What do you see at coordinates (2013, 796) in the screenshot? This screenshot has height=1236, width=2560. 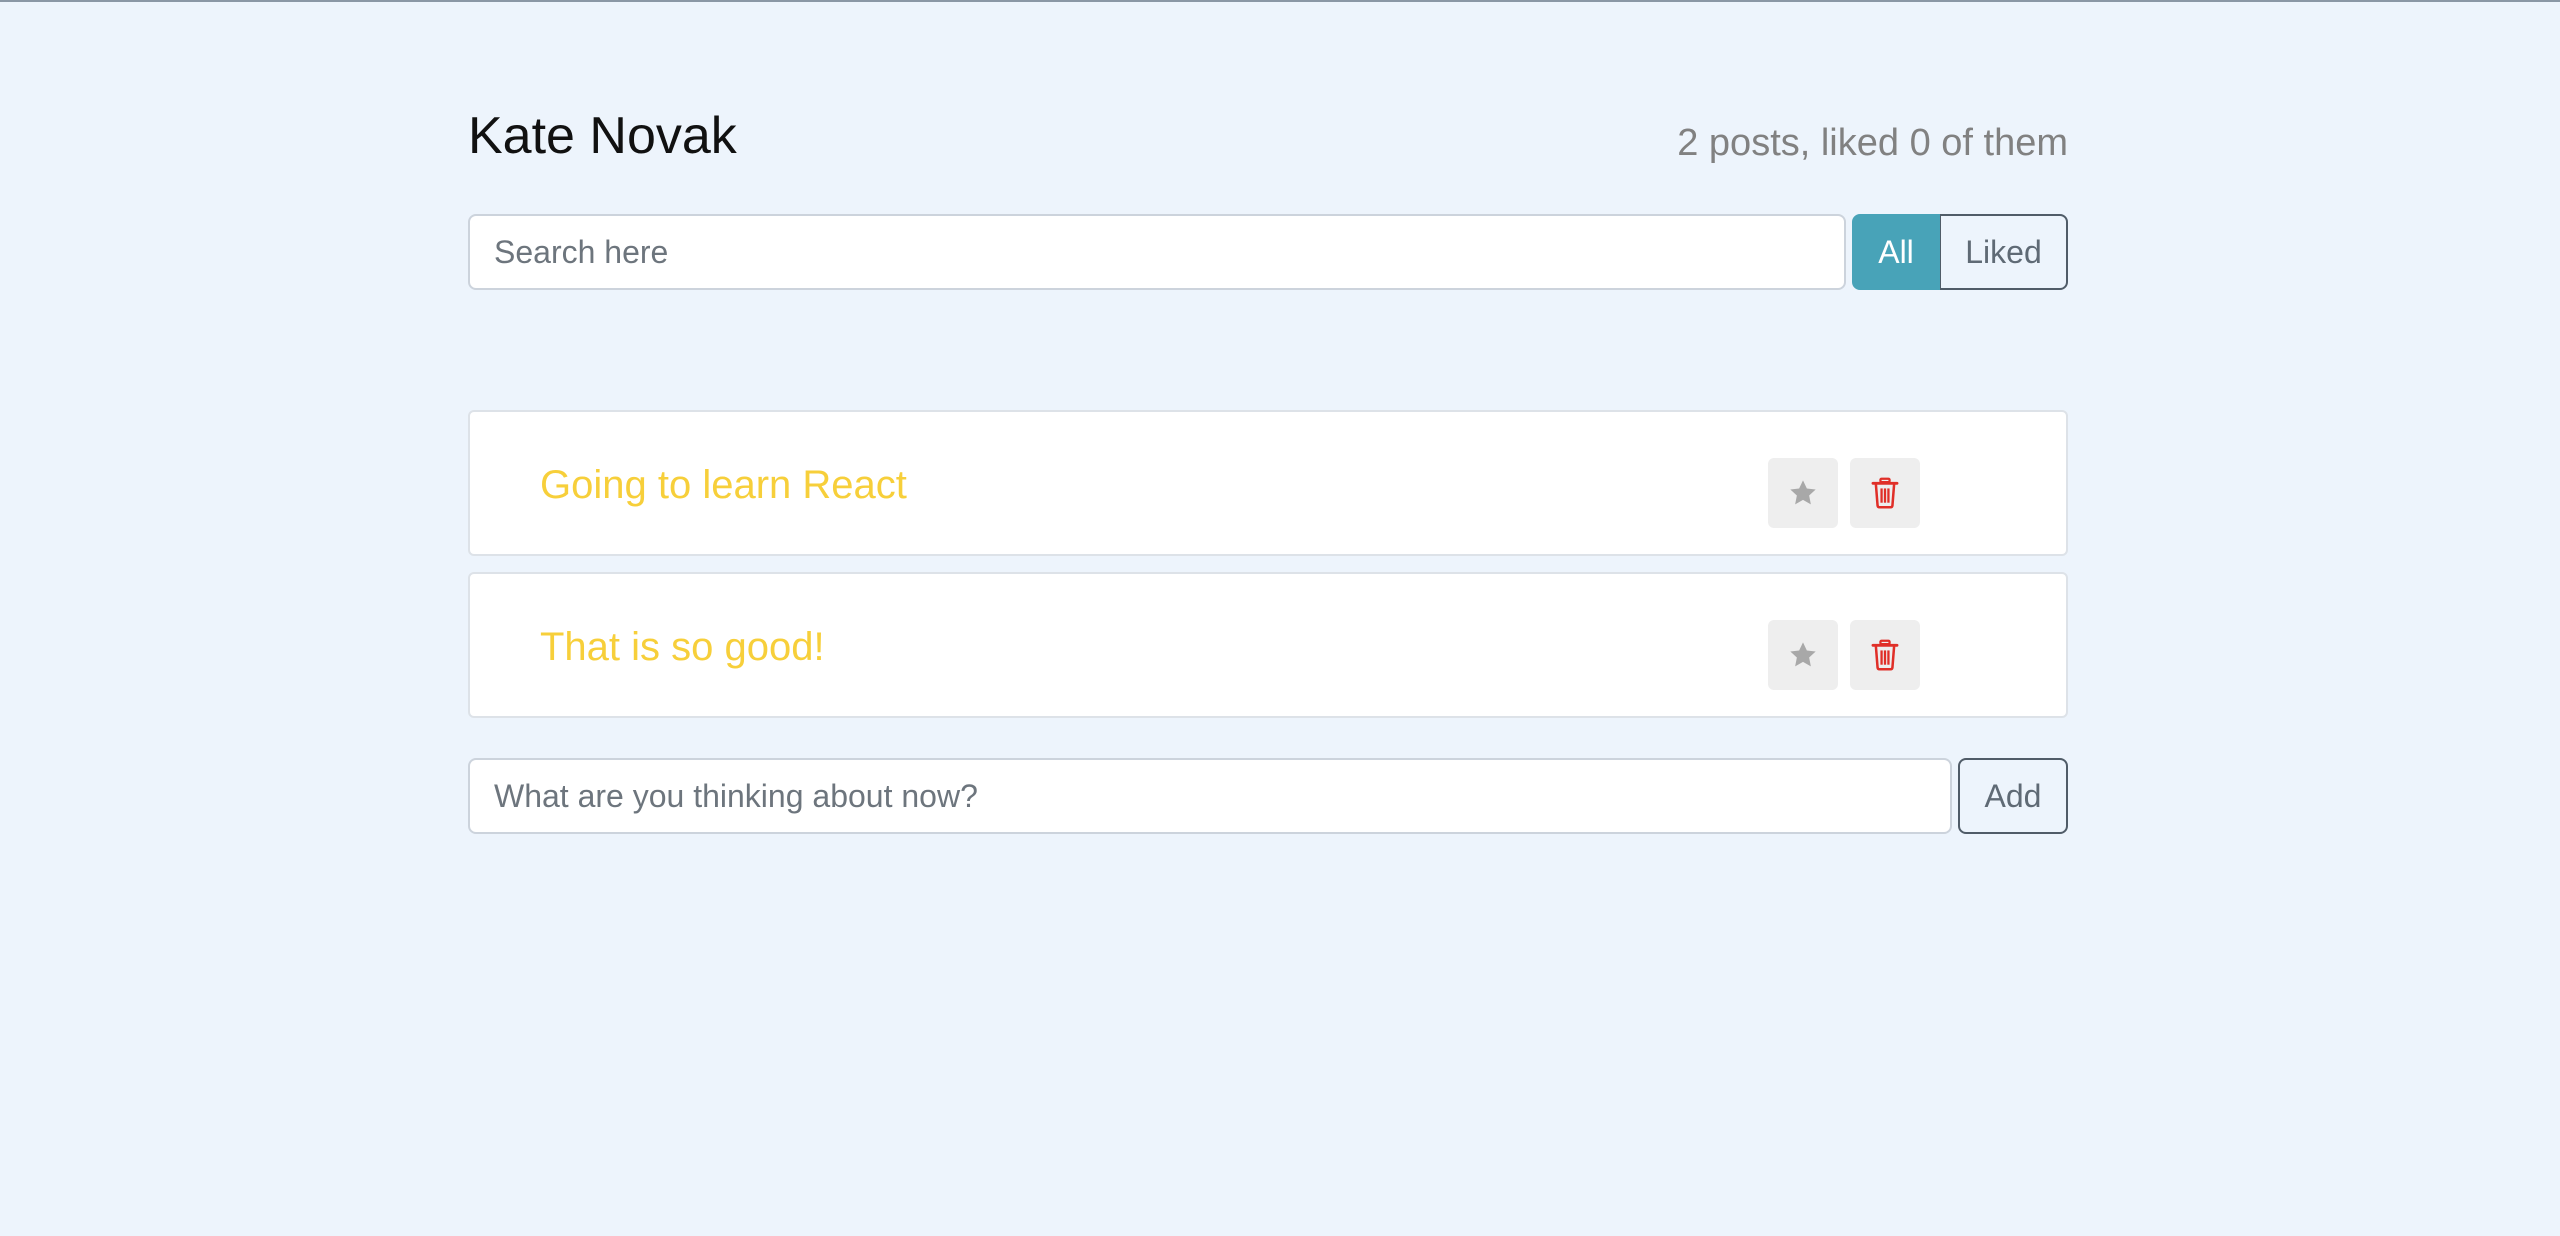 I see `add-post-button: Add` at bounding box center [2013, 796].